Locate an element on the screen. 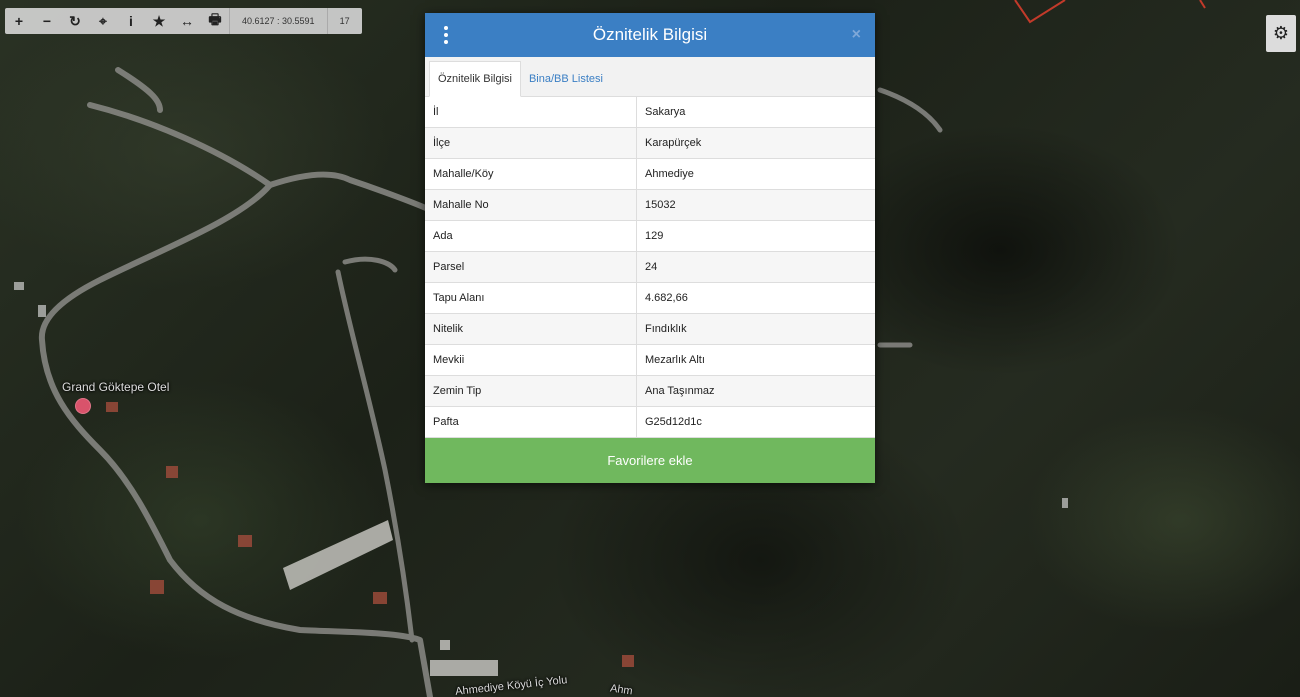 This screenshot has height=697, width=1300. attribute-key: İl is located at coordinates (531, 112).